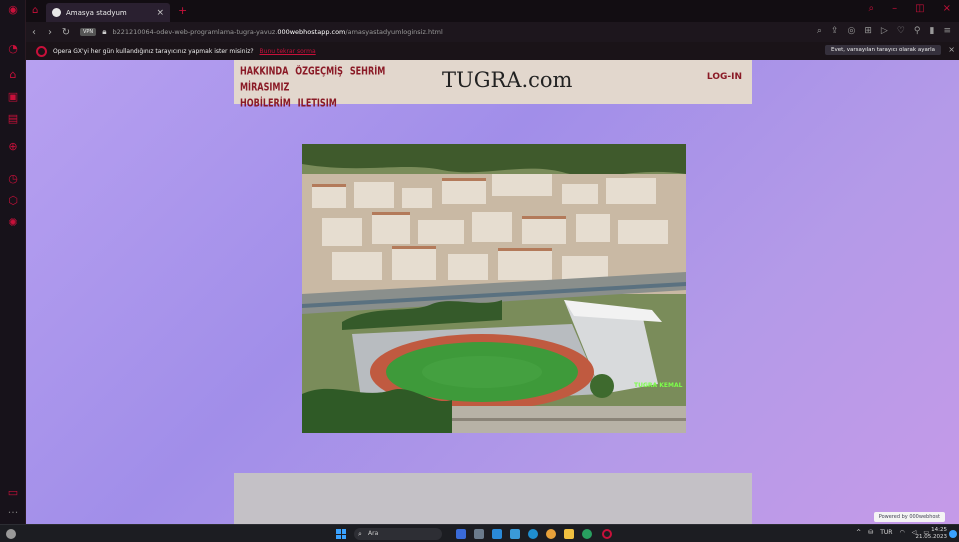  Describe the element at coordinates (265, 105) in the screenshot. I see `nav-hobilerim: HOBİLERİM` at that location.